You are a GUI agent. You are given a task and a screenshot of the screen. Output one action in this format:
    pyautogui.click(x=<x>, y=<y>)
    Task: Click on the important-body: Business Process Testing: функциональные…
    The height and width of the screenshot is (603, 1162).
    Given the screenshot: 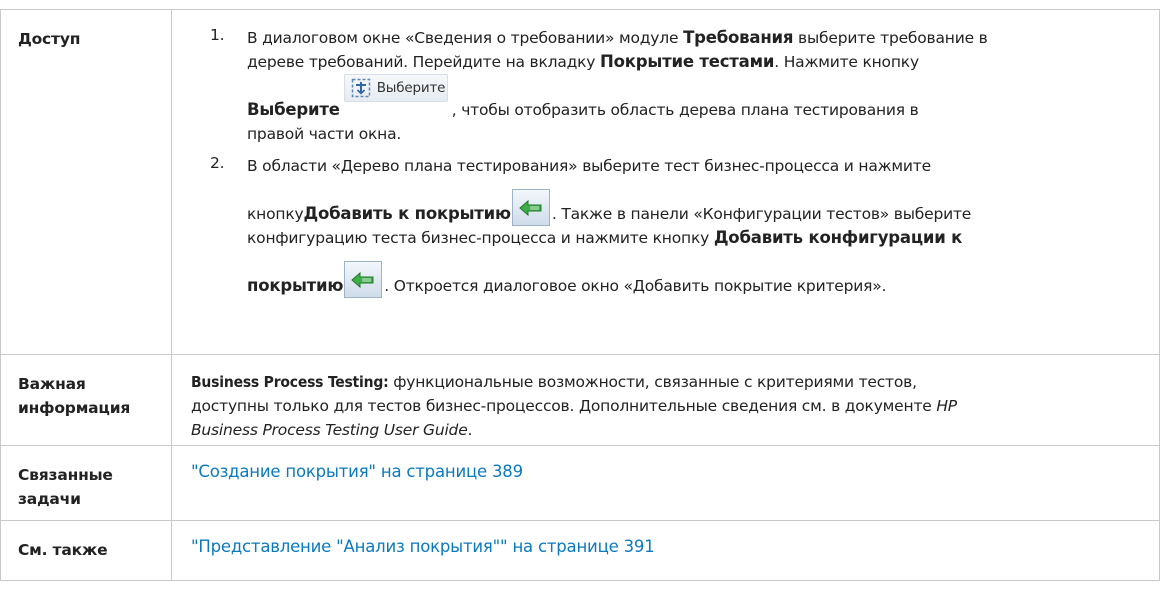 What is the action you would take?
    pyautogui.click(x=665, y=400)
    